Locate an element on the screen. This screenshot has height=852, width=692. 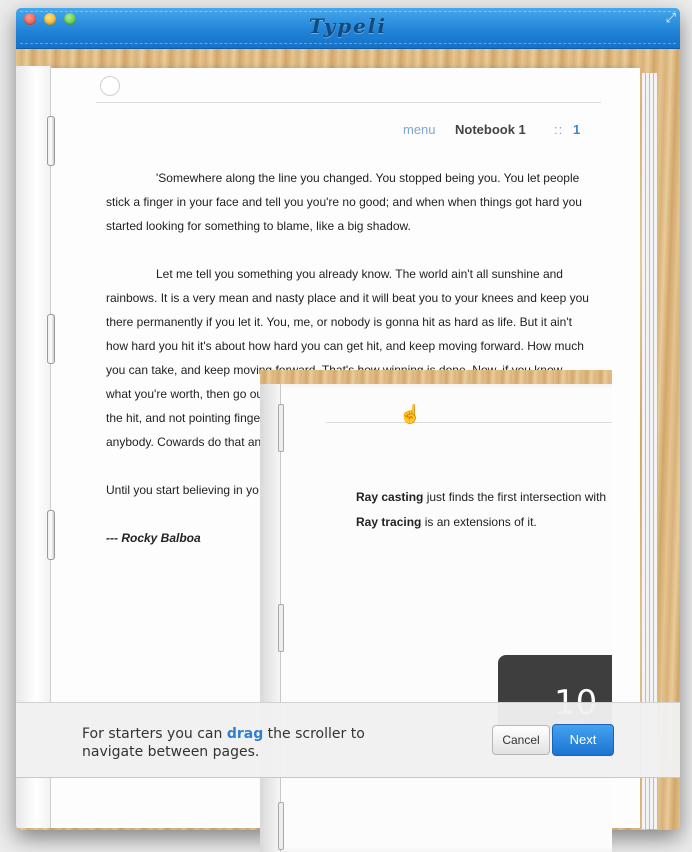
preview-wood-strip is located at coordinates (436, 377).